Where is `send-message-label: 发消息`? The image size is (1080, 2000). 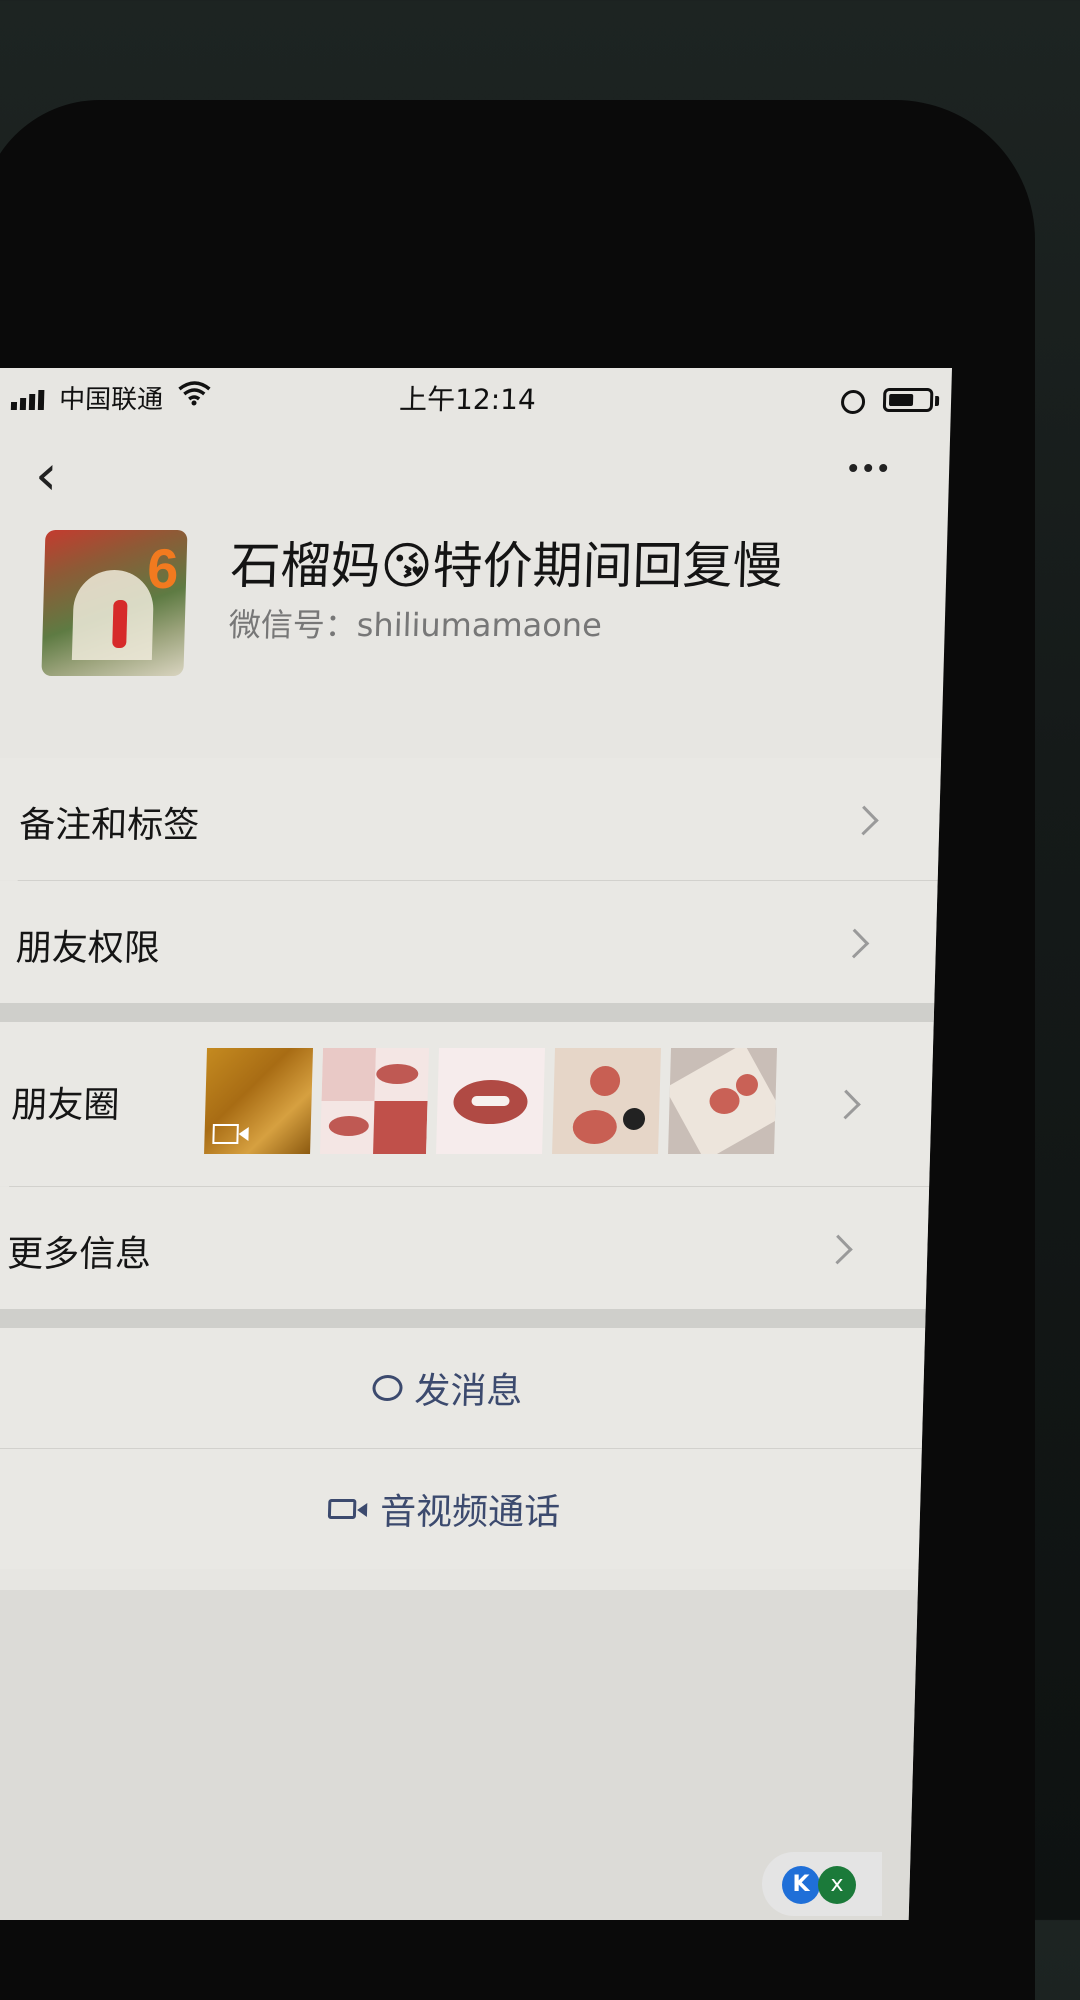
send-message-label: 发消息 is located at coordinates (468, 1391).